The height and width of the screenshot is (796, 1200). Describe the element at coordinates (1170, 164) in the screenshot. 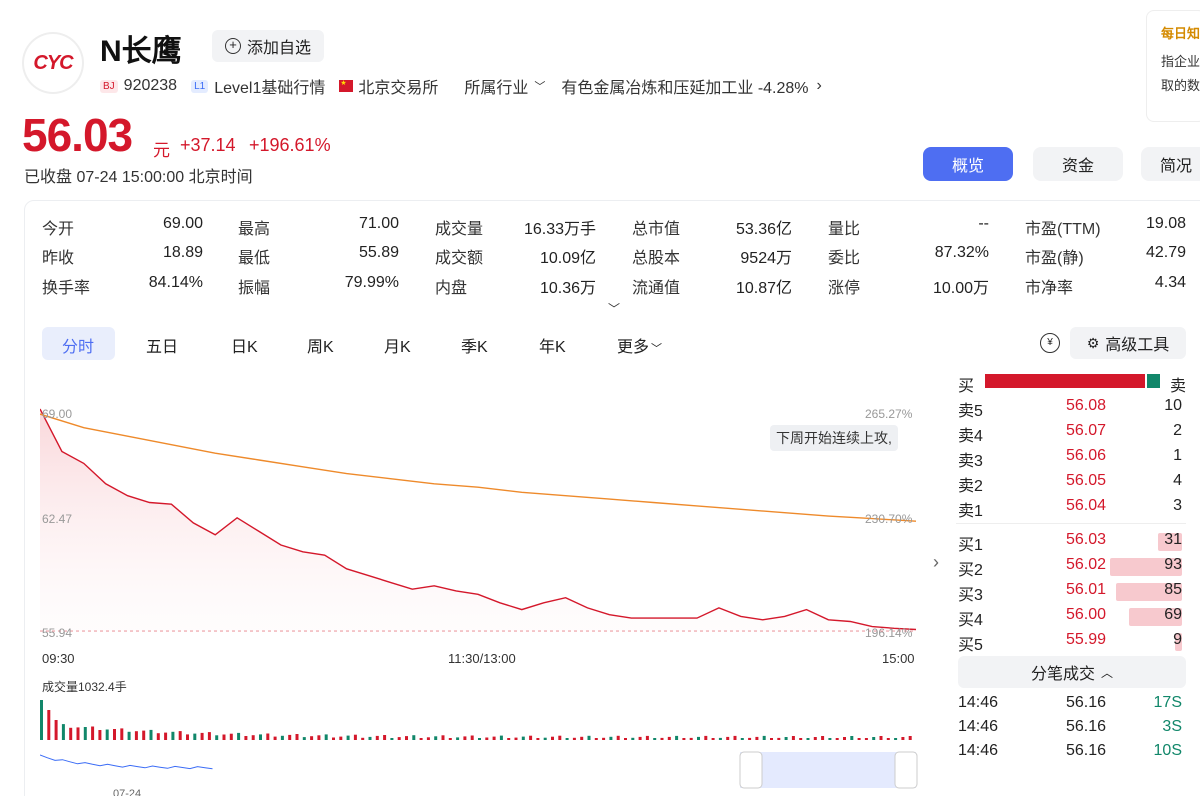

I see `tab-profile: 简况` at that location.